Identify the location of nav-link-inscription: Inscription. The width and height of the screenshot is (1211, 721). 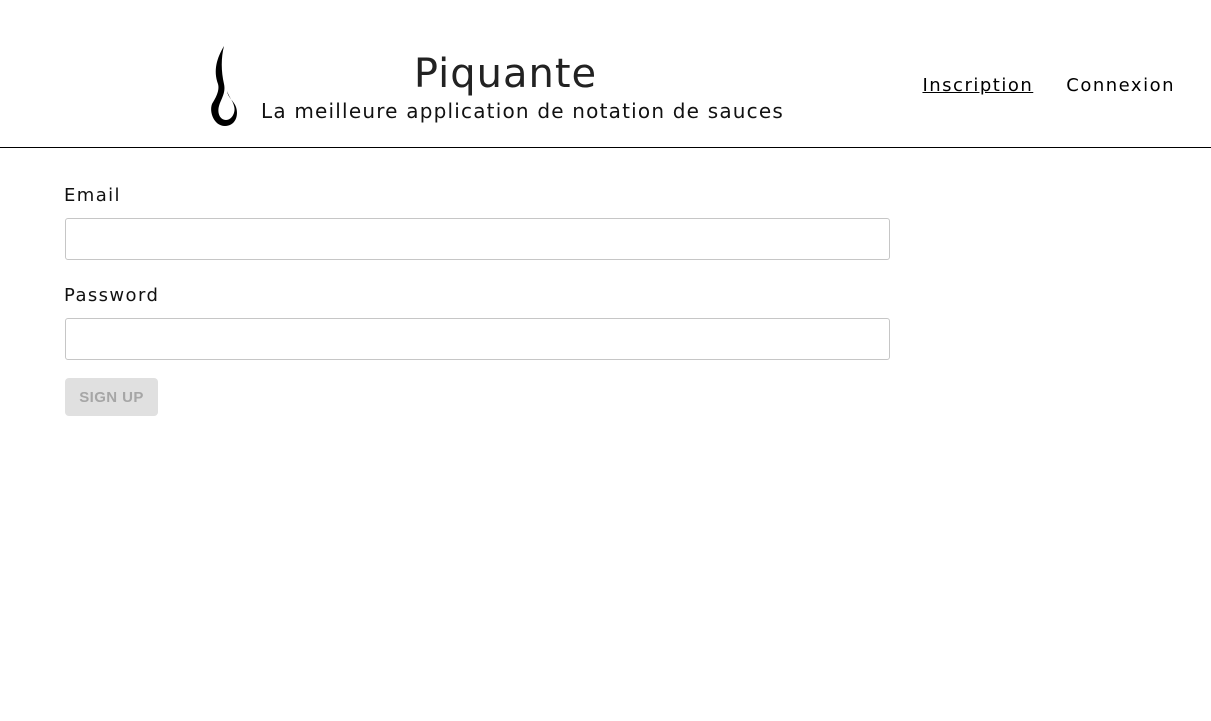
(977, 86).